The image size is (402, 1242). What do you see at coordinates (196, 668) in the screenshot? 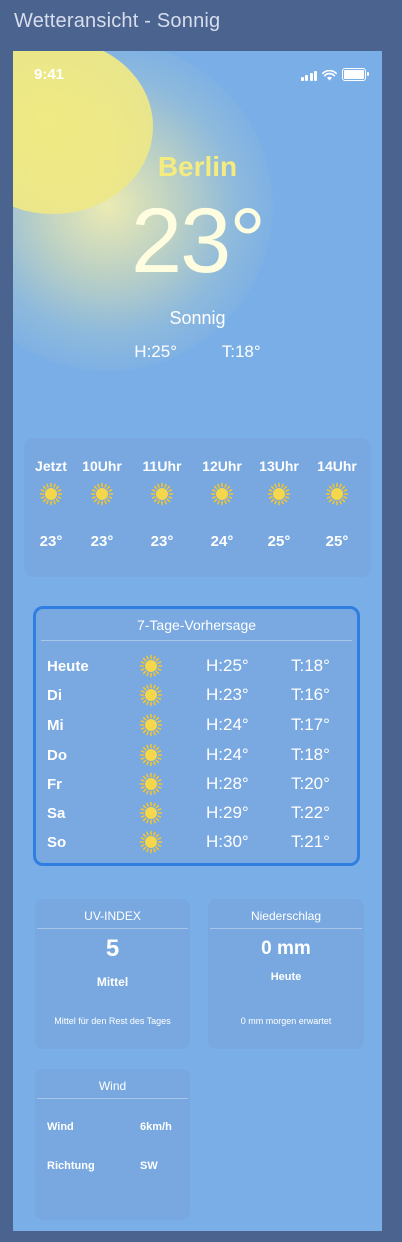
I see `forecast-row: Heute H:25° T:18°` at bounding box center [196, 668].